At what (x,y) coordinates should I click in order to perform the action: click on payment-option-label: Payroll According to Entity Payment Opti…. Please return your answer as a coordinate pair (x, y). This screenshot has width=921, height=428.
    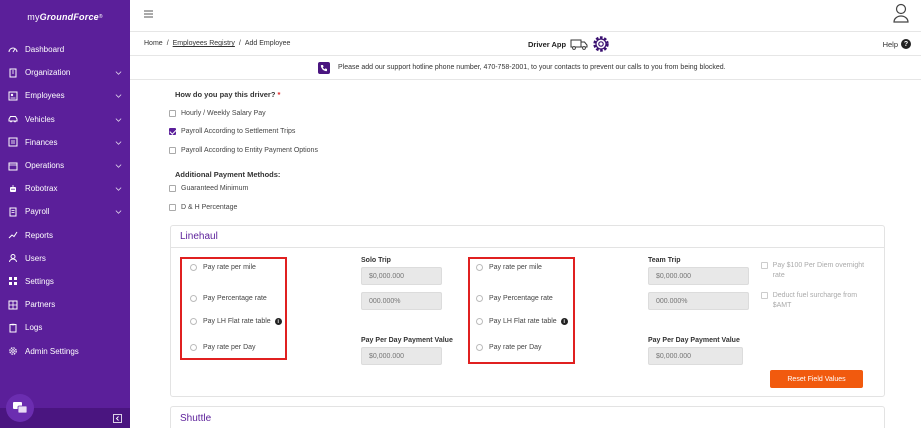
    Looking at the image, I should click on (249, 150).